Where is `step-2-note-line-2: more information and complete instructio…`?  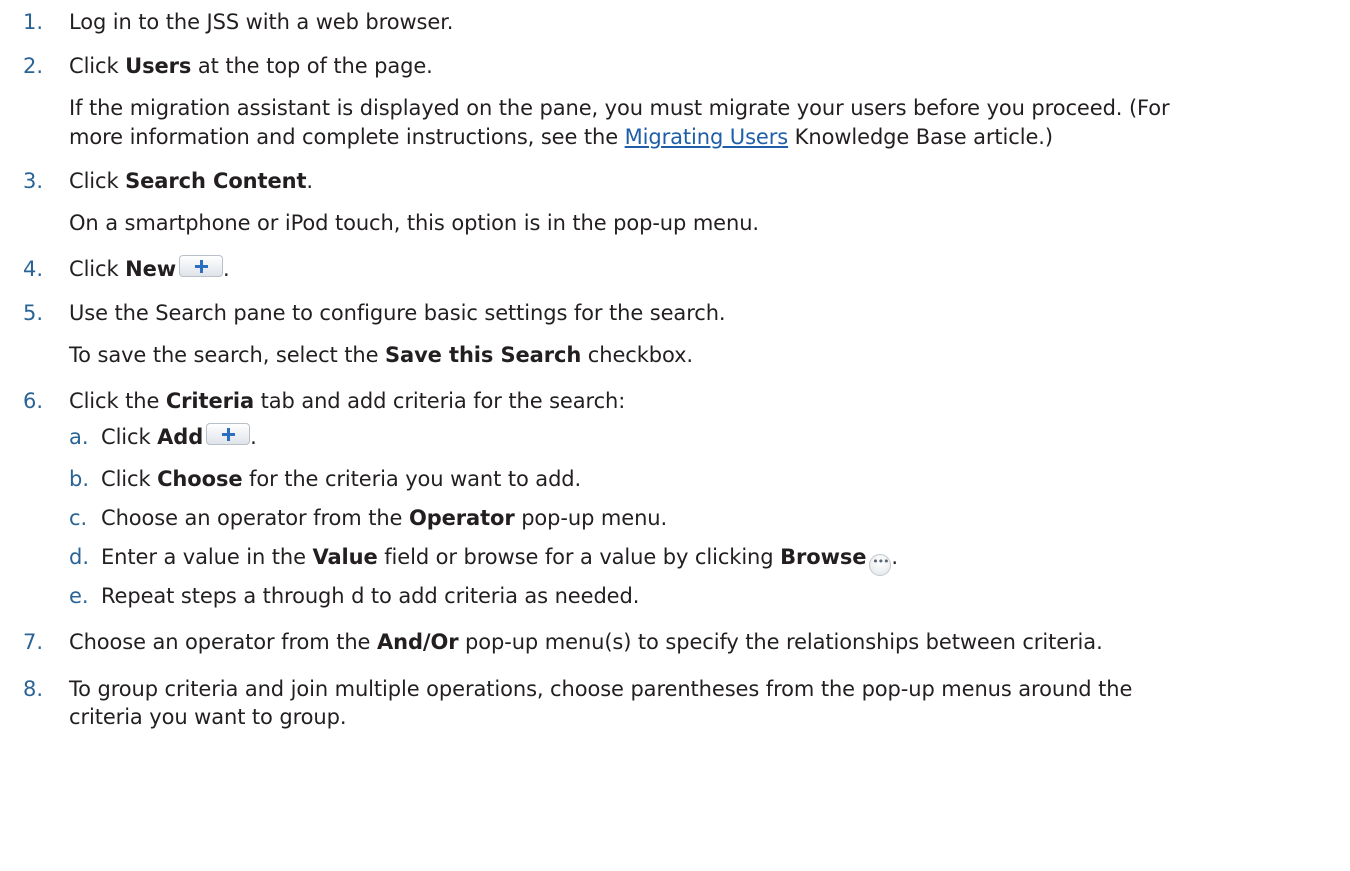
step-2-note-line-2: more information and complete instructio… is located at coordinates (561, 137).